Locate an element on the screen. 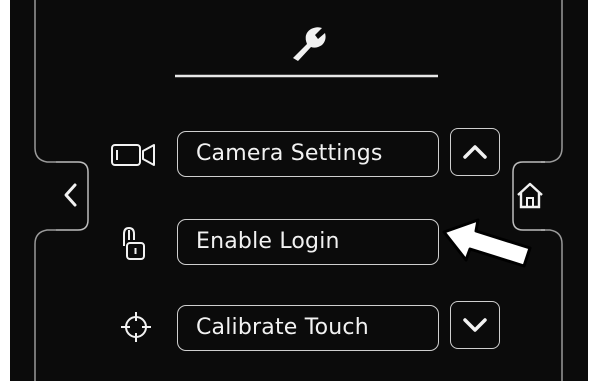 Image resolution: width=599 pixels, height=381 pixels. chevron-down-icon is located at coordinates (475, 325).